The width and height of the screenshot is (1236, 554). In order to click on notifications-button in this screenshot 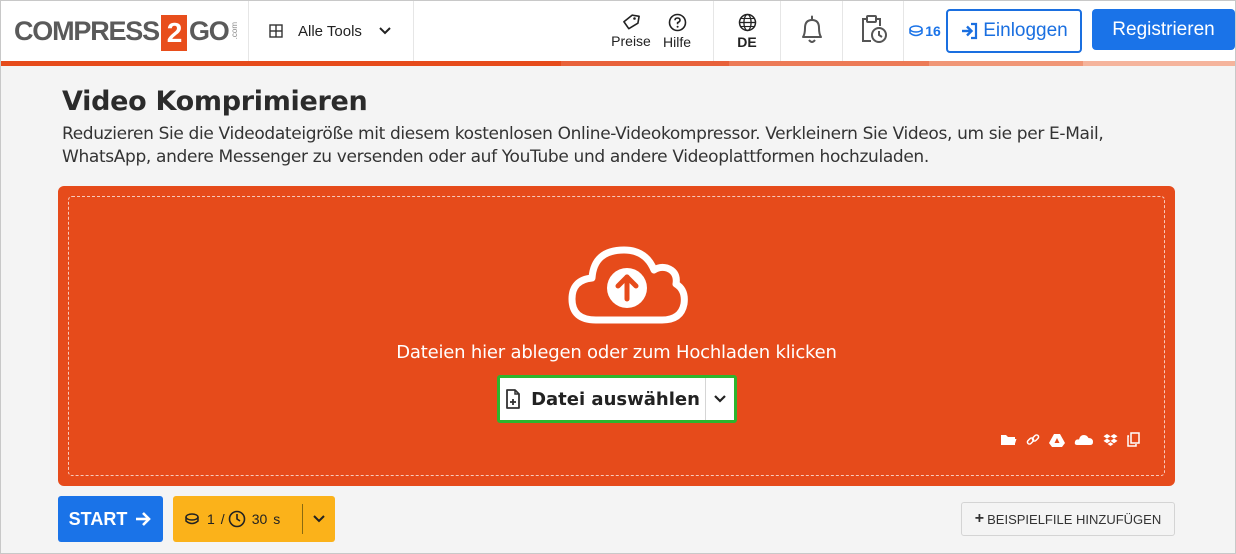, I will do `click(812, 31)`.